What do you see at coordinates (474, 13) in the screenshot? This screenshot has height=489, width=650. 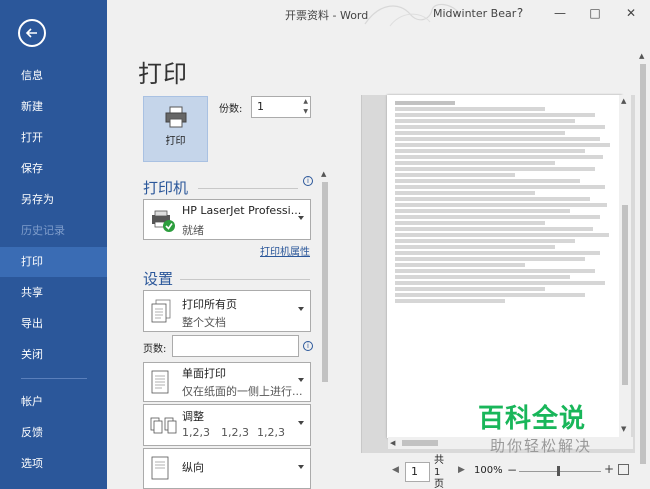 I see `user-name: Midwinter Bear` at bounding box center [474, 13].